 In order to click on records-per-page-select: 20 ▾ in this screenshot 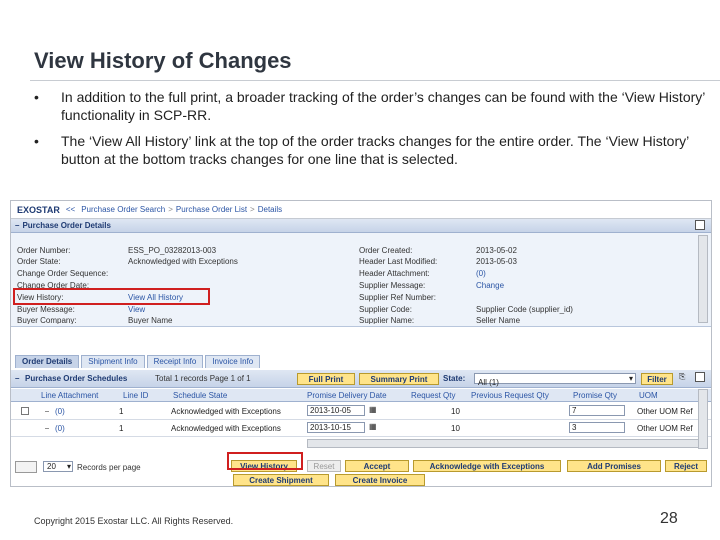, I will do `click(58, 466)`.